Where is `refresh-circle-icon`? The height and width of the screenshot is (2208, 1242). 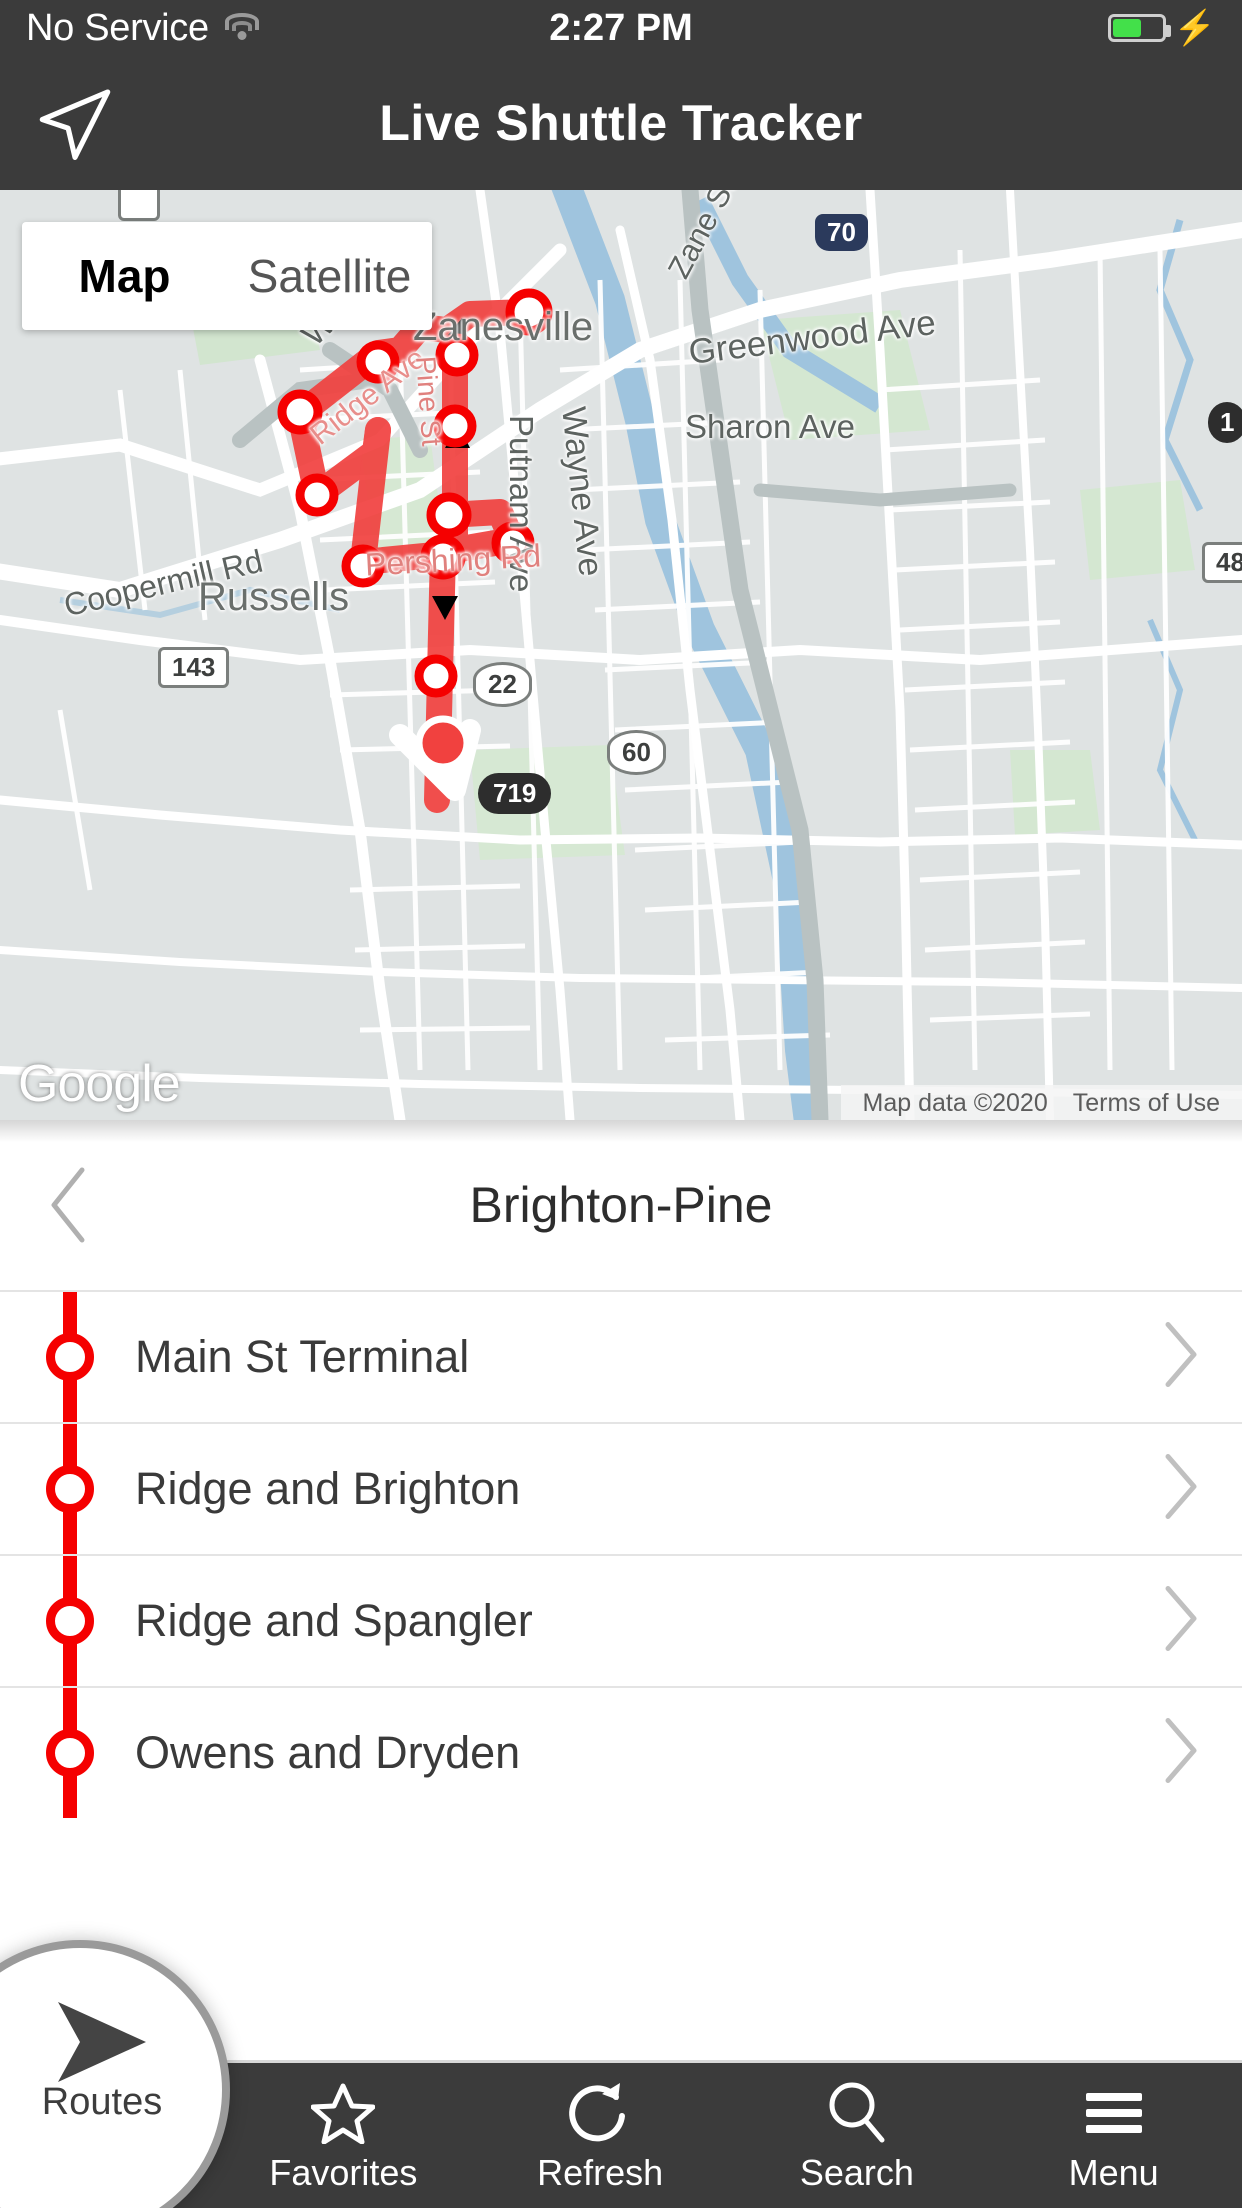
refresh-circle-icon is located at coordinates (600, 2113).